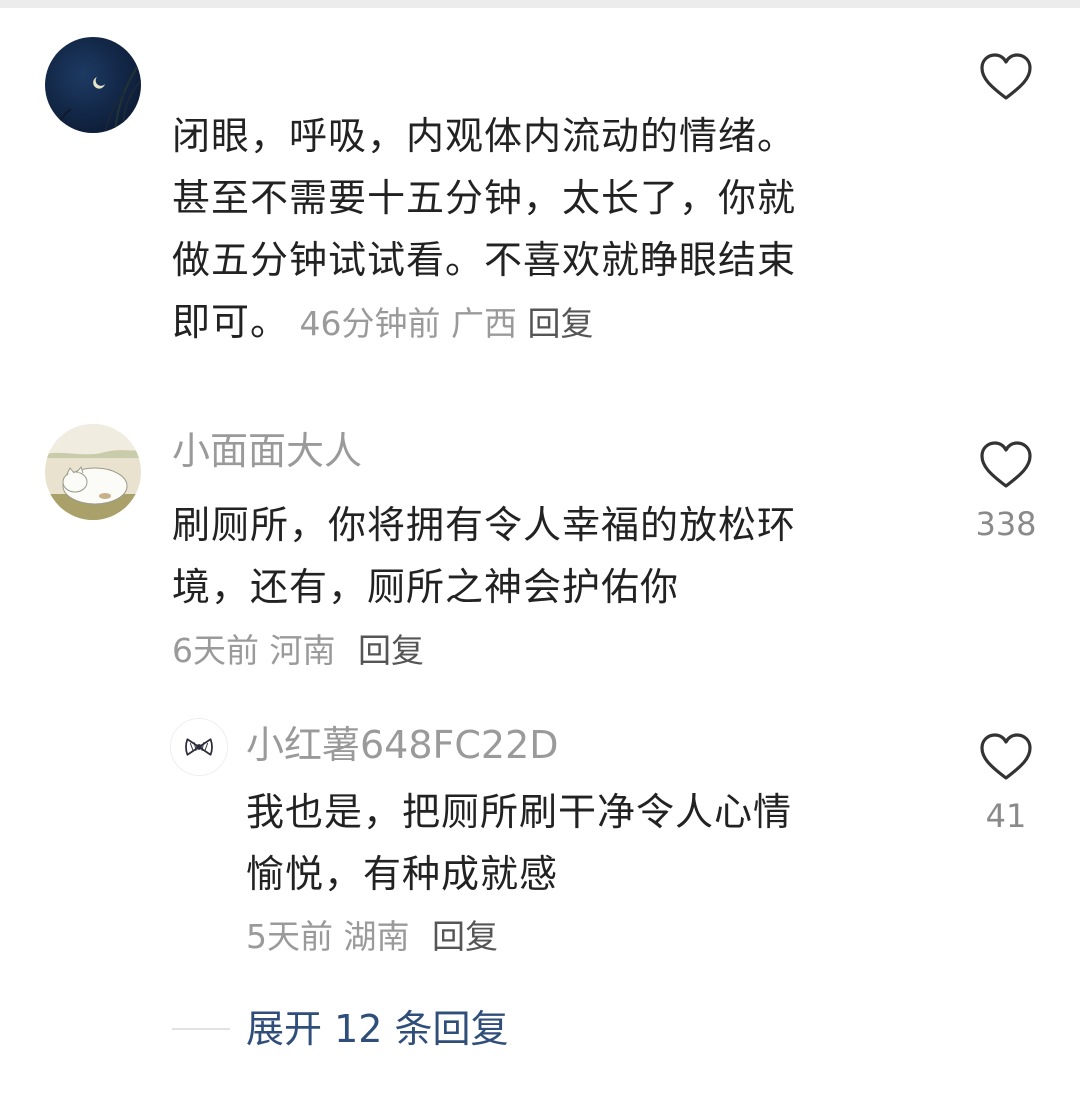 Image resolution: width=1080 pixels, height=1106 pixels. I want to click on bow-avatar, so click(199, 747).